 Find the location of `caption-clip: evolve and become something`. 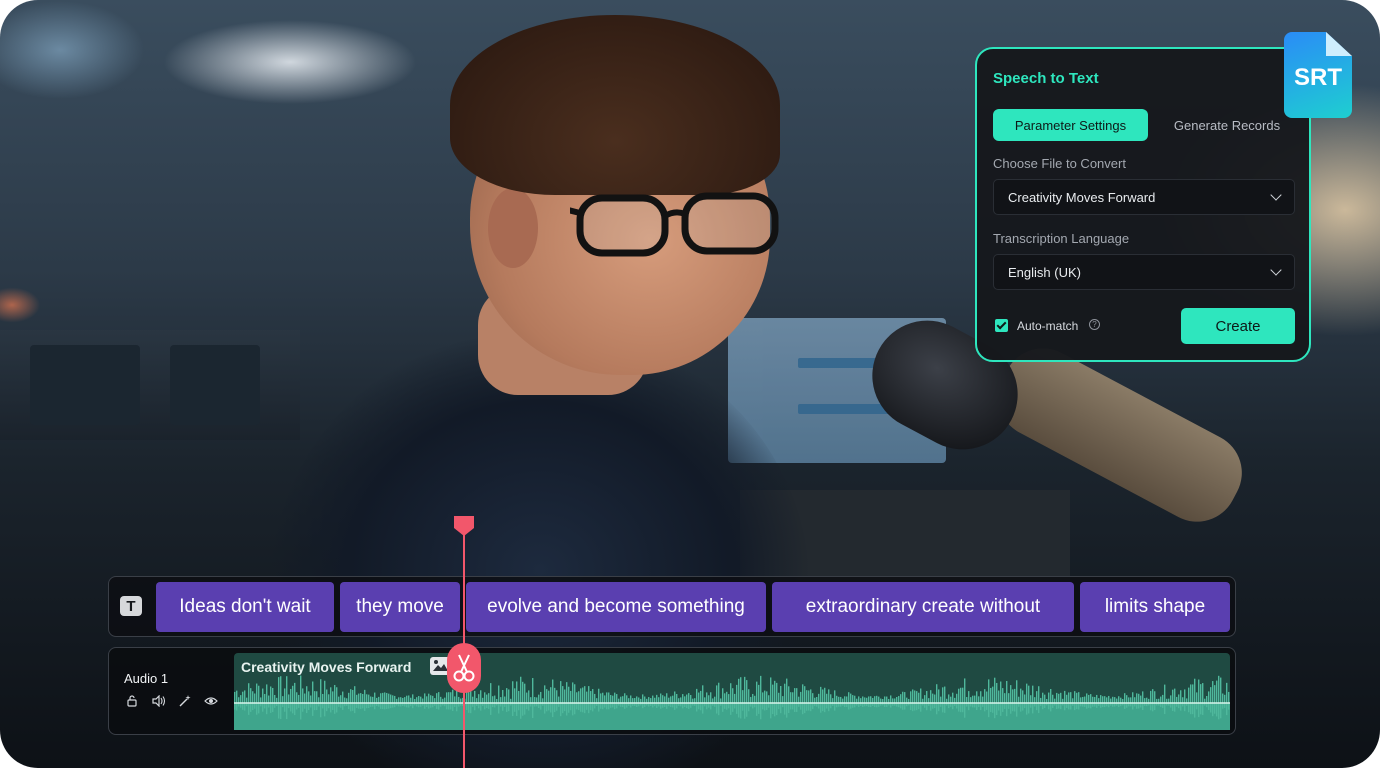

caption-clip: evolve and become something is located at coordinates (616, 607).